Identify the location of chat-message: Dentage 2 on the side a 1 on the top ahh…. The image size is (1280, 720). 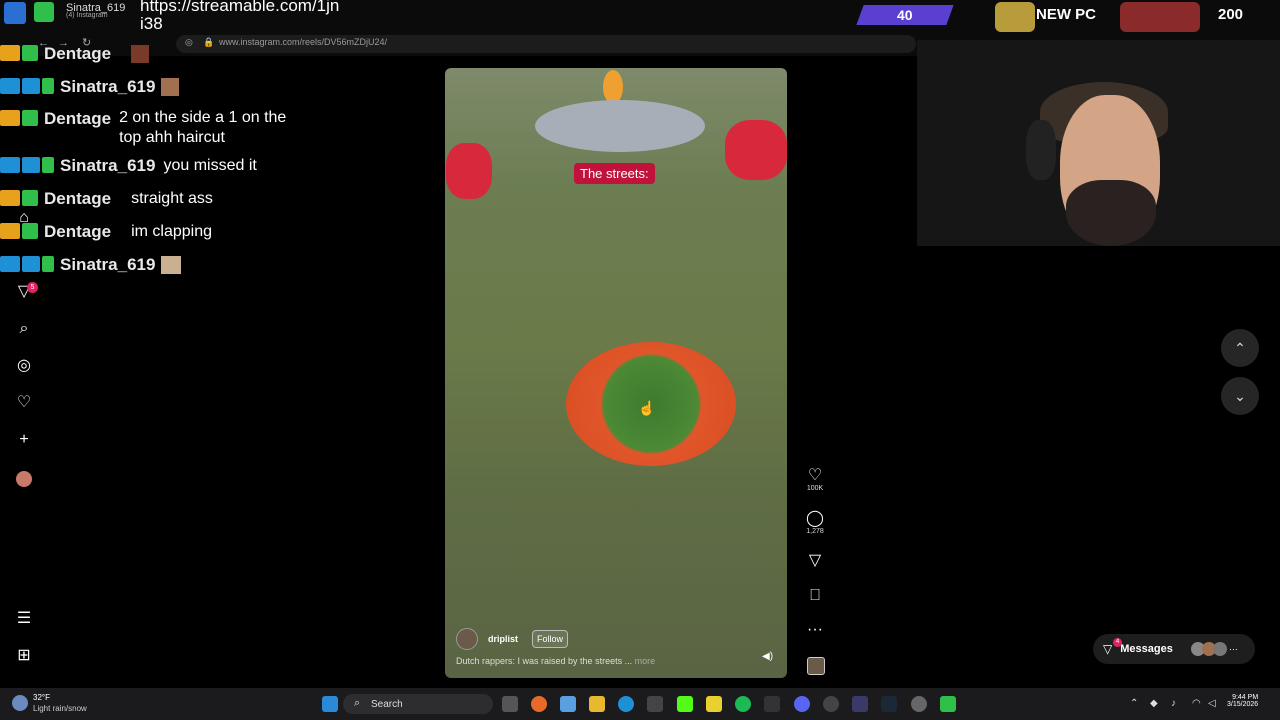
(154, 128).